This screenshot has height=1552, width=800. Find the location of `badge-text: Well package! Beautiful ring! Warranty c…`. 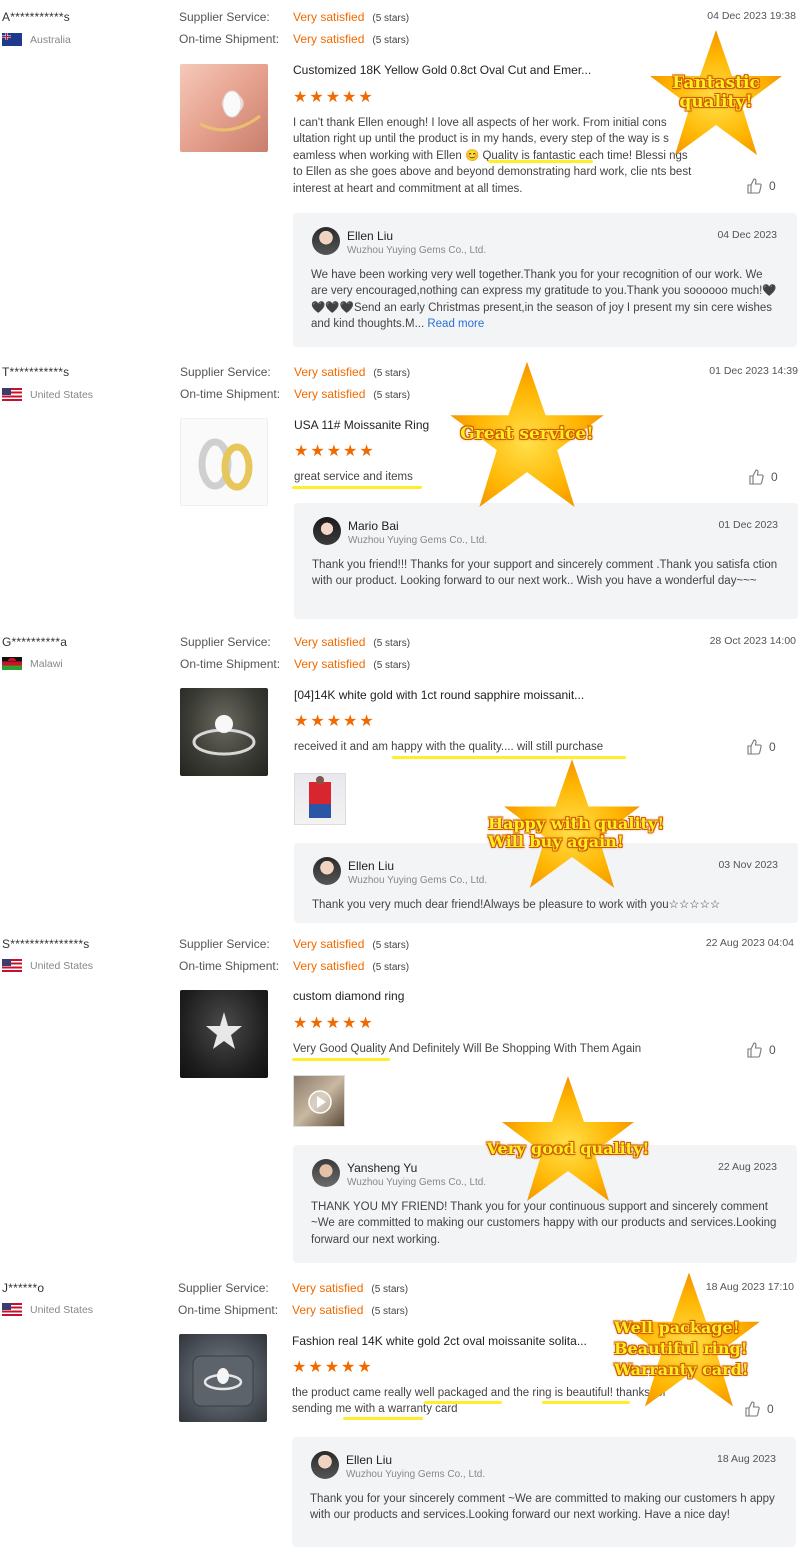

badge-text: Well package! Beautiful ring! Warranty c… is located at coordinates (681, 1348).